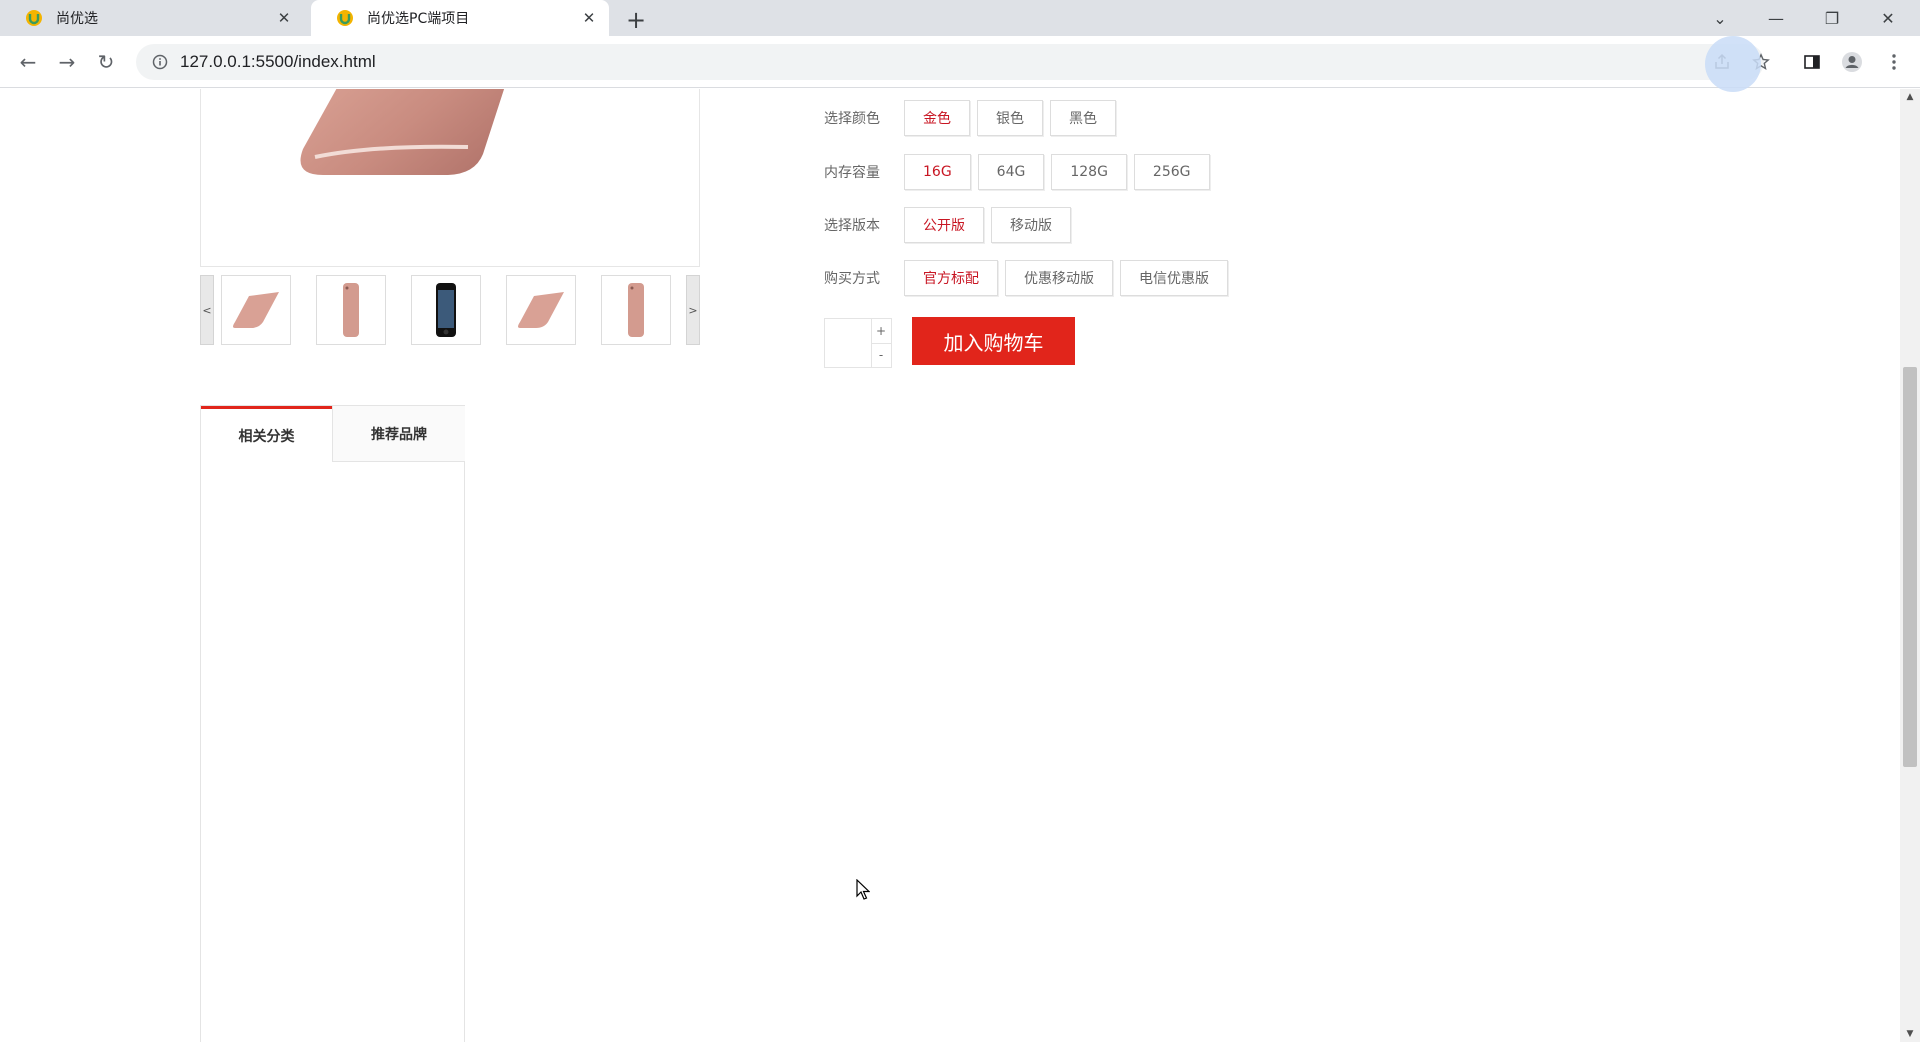 The width and height of the screenshot is (1920, 1042). What do you see at coordinates (636, 20) in the screenshot?
I see `new-tab-icon: +` at bounding box center [636, 20].